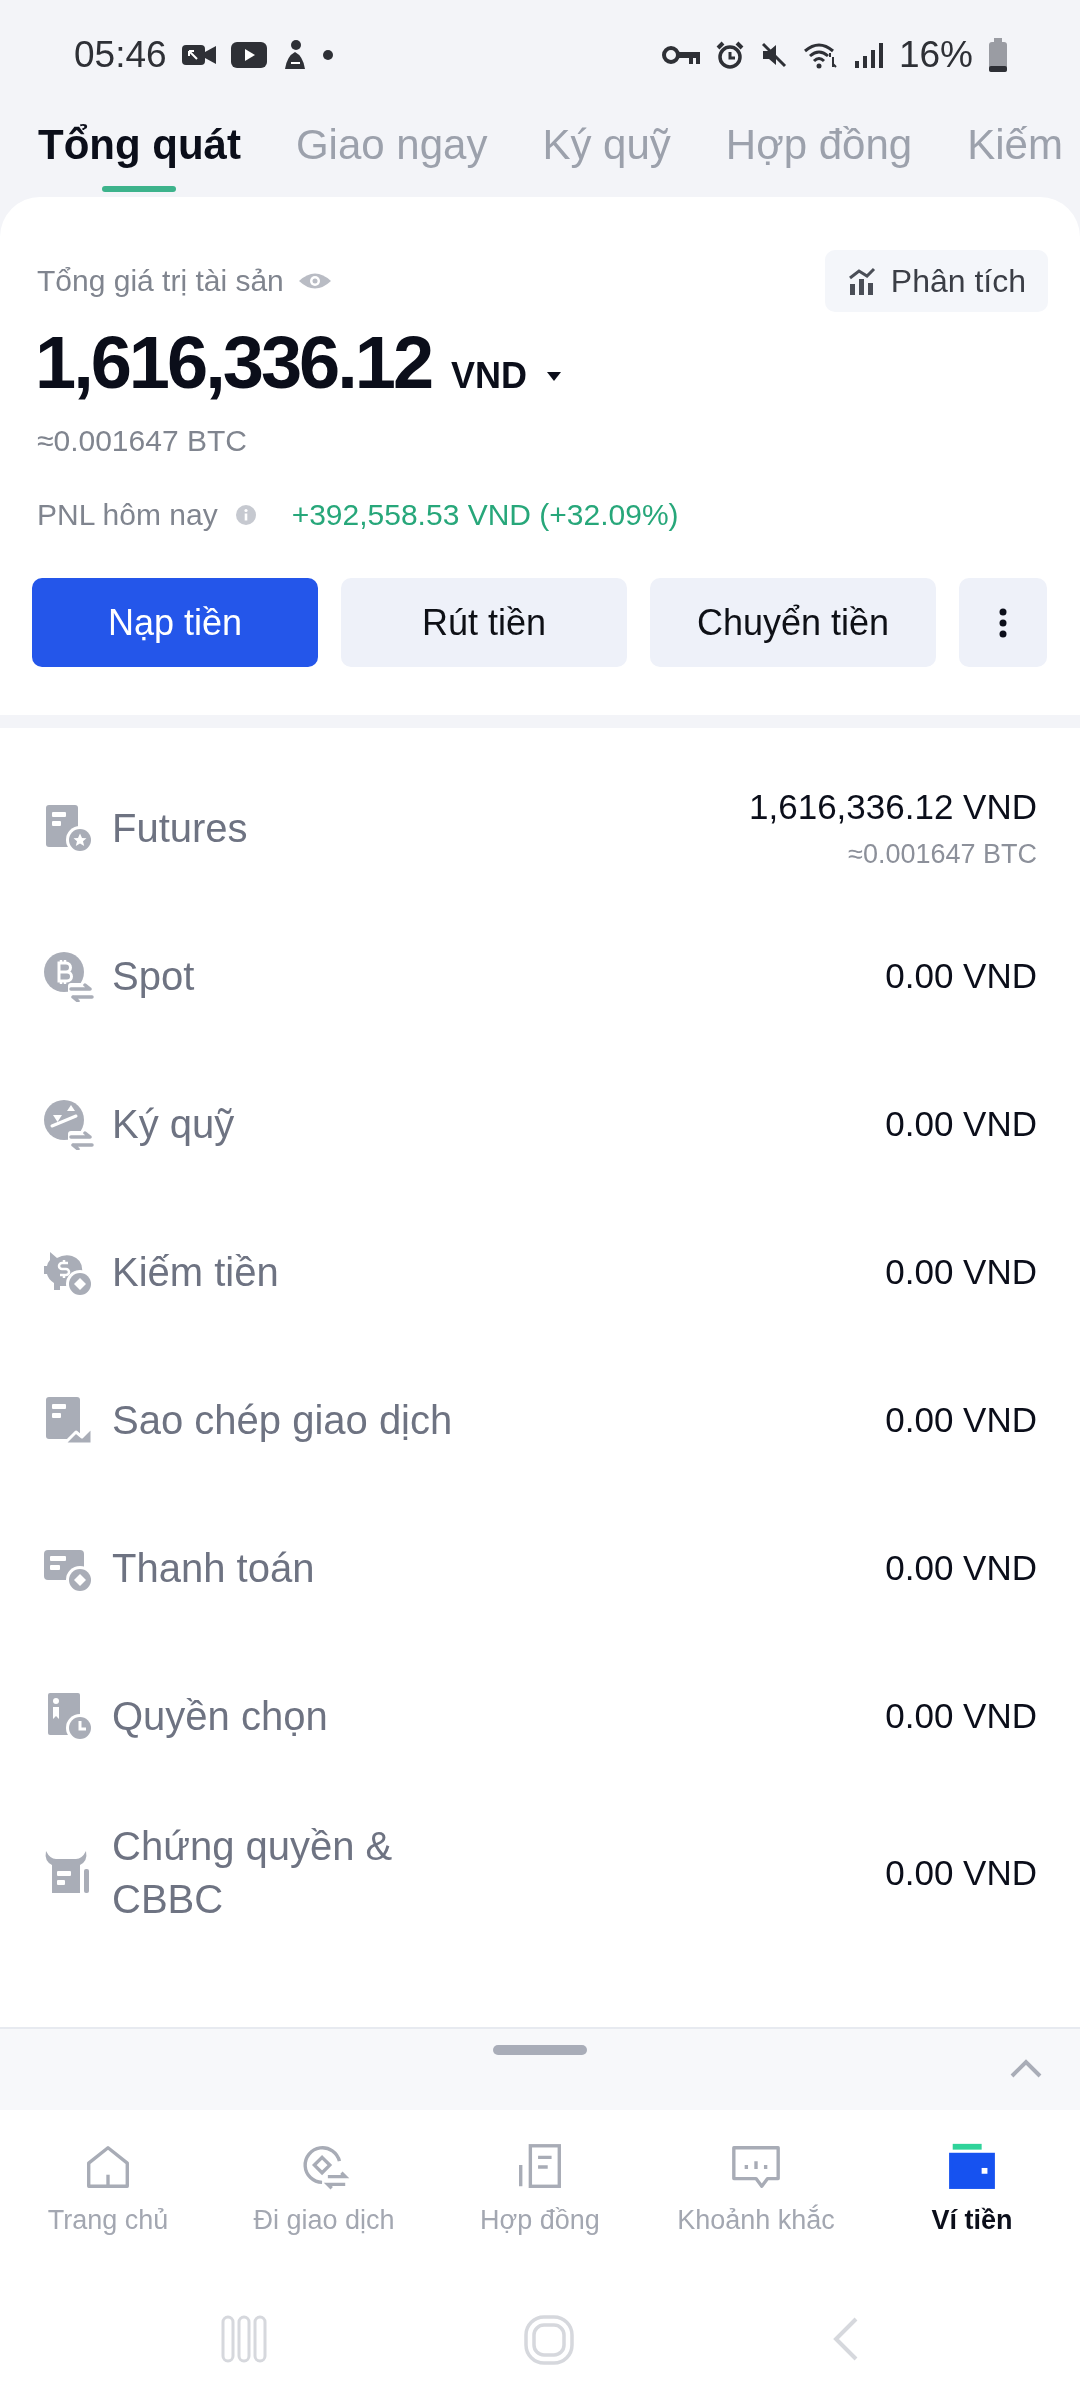  I want to click on signal-icon, so click(868, 55).